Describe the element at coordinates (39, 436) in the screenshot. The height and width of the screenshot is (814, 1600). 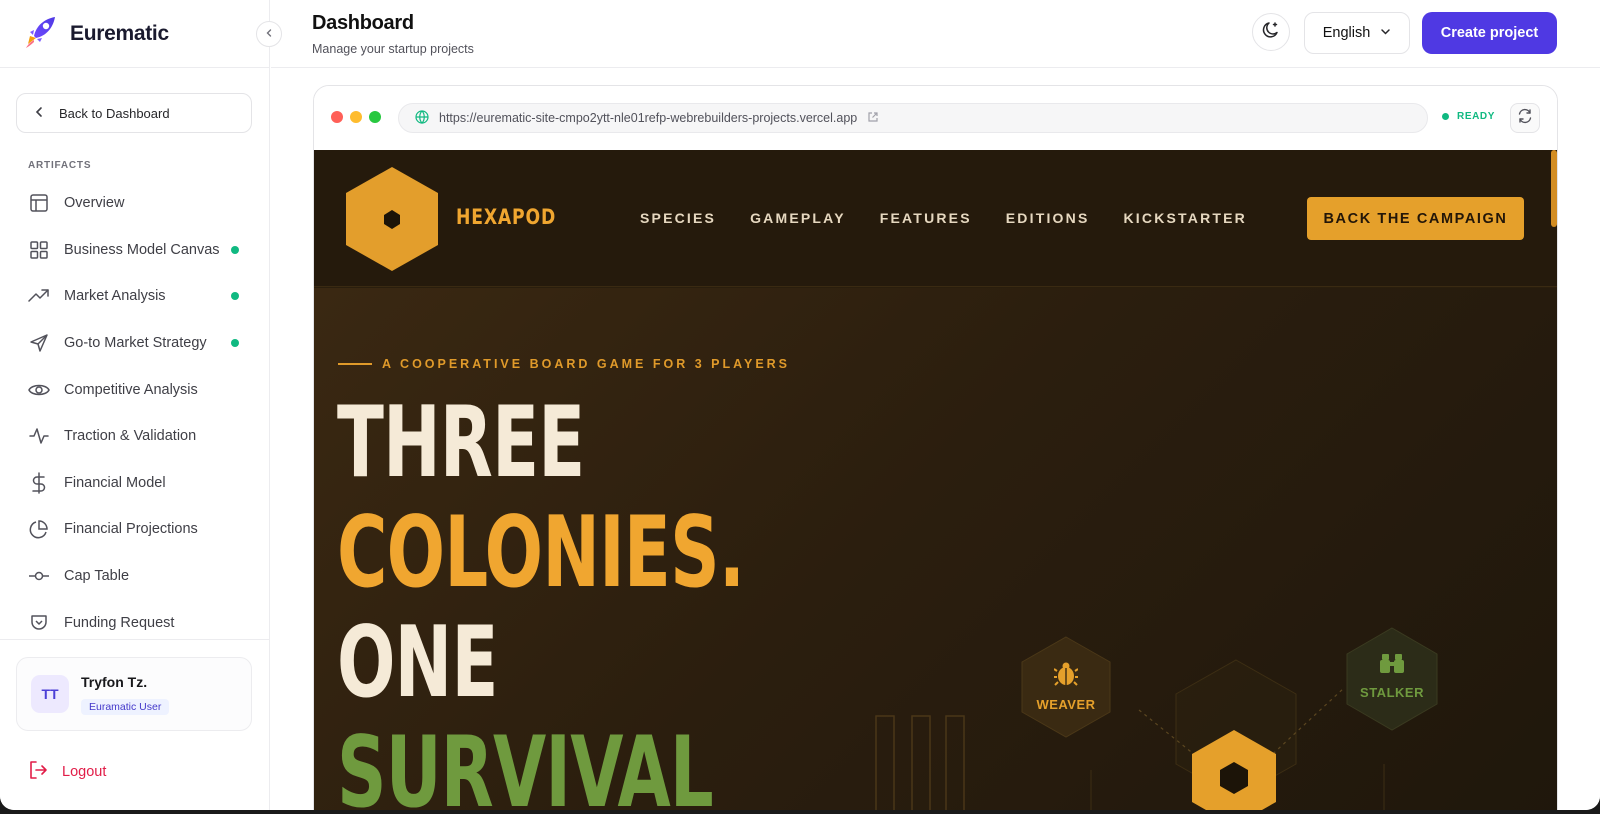
I see `activity-icon` at that location.